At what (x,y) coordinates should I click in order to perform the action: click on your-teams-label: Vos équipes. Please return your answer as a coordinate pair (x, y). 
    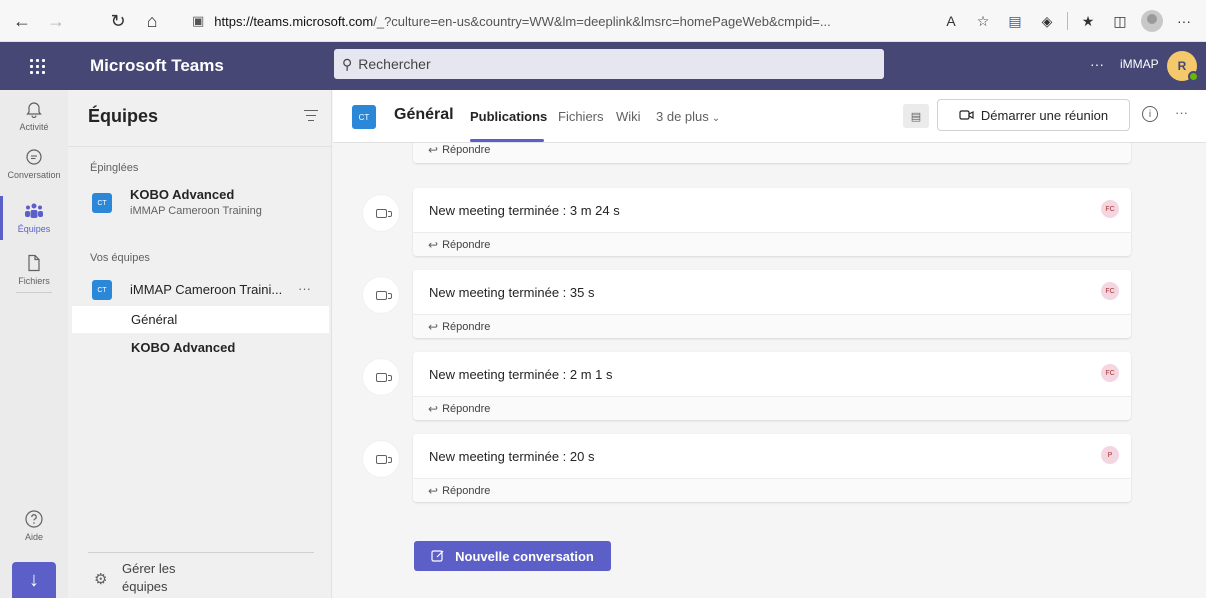
    Looking at the image, I should click on (120, 258).